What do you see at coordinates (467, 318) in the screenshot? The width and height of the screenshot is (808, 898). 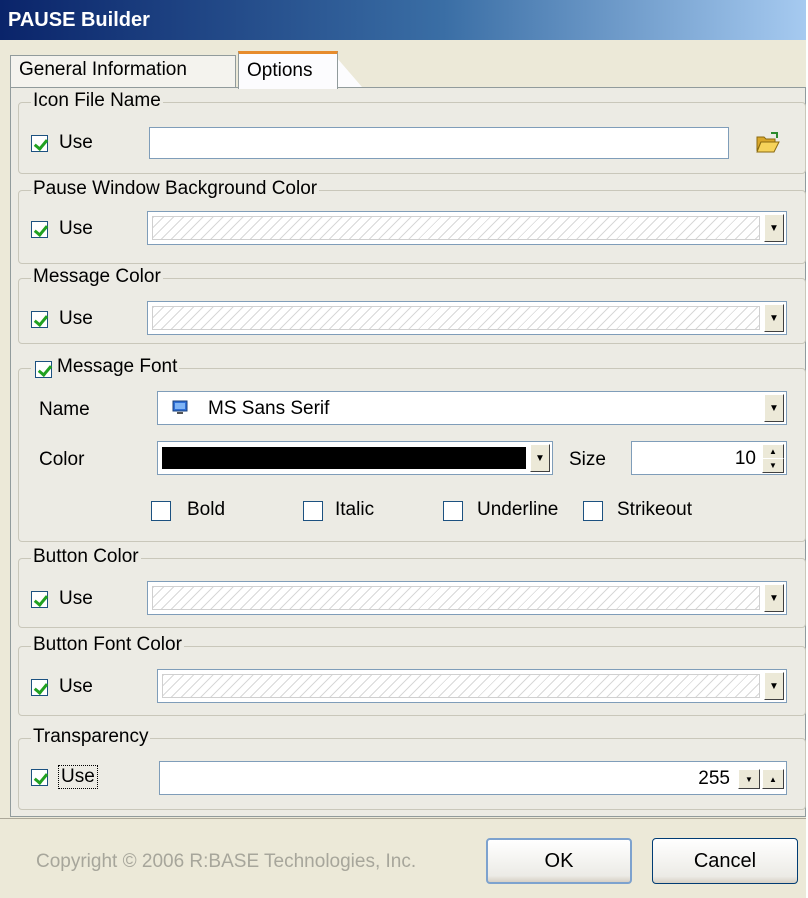 I see `message-color-select: ▼` at bounding box center [467, 318].